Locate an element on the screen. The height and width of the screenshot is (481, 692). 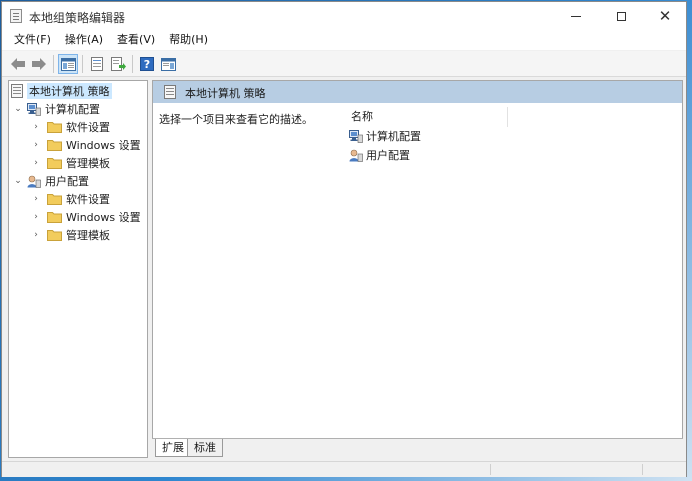
details-header: 本地计算机 策略 is located at coordinates (417, 92).